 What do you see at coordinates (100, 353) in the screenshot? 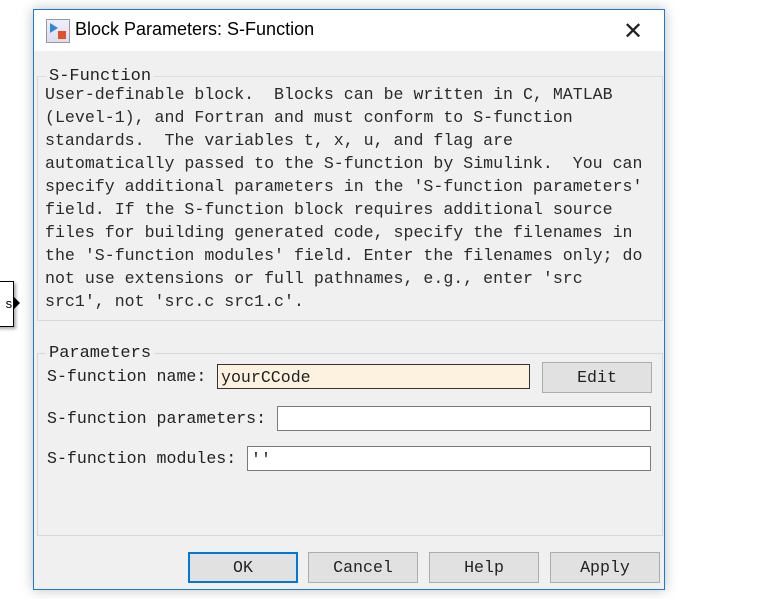
I see `parameters-group-title: Parameters` at bounding box center [100, 353].